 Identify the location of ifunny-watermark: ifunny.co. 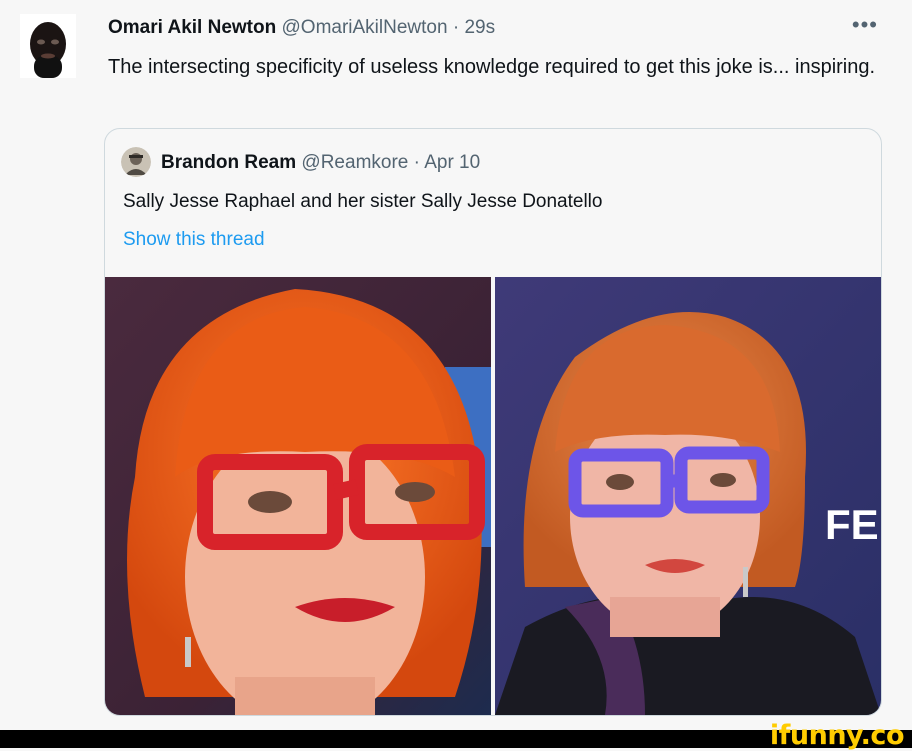
(837, 735).